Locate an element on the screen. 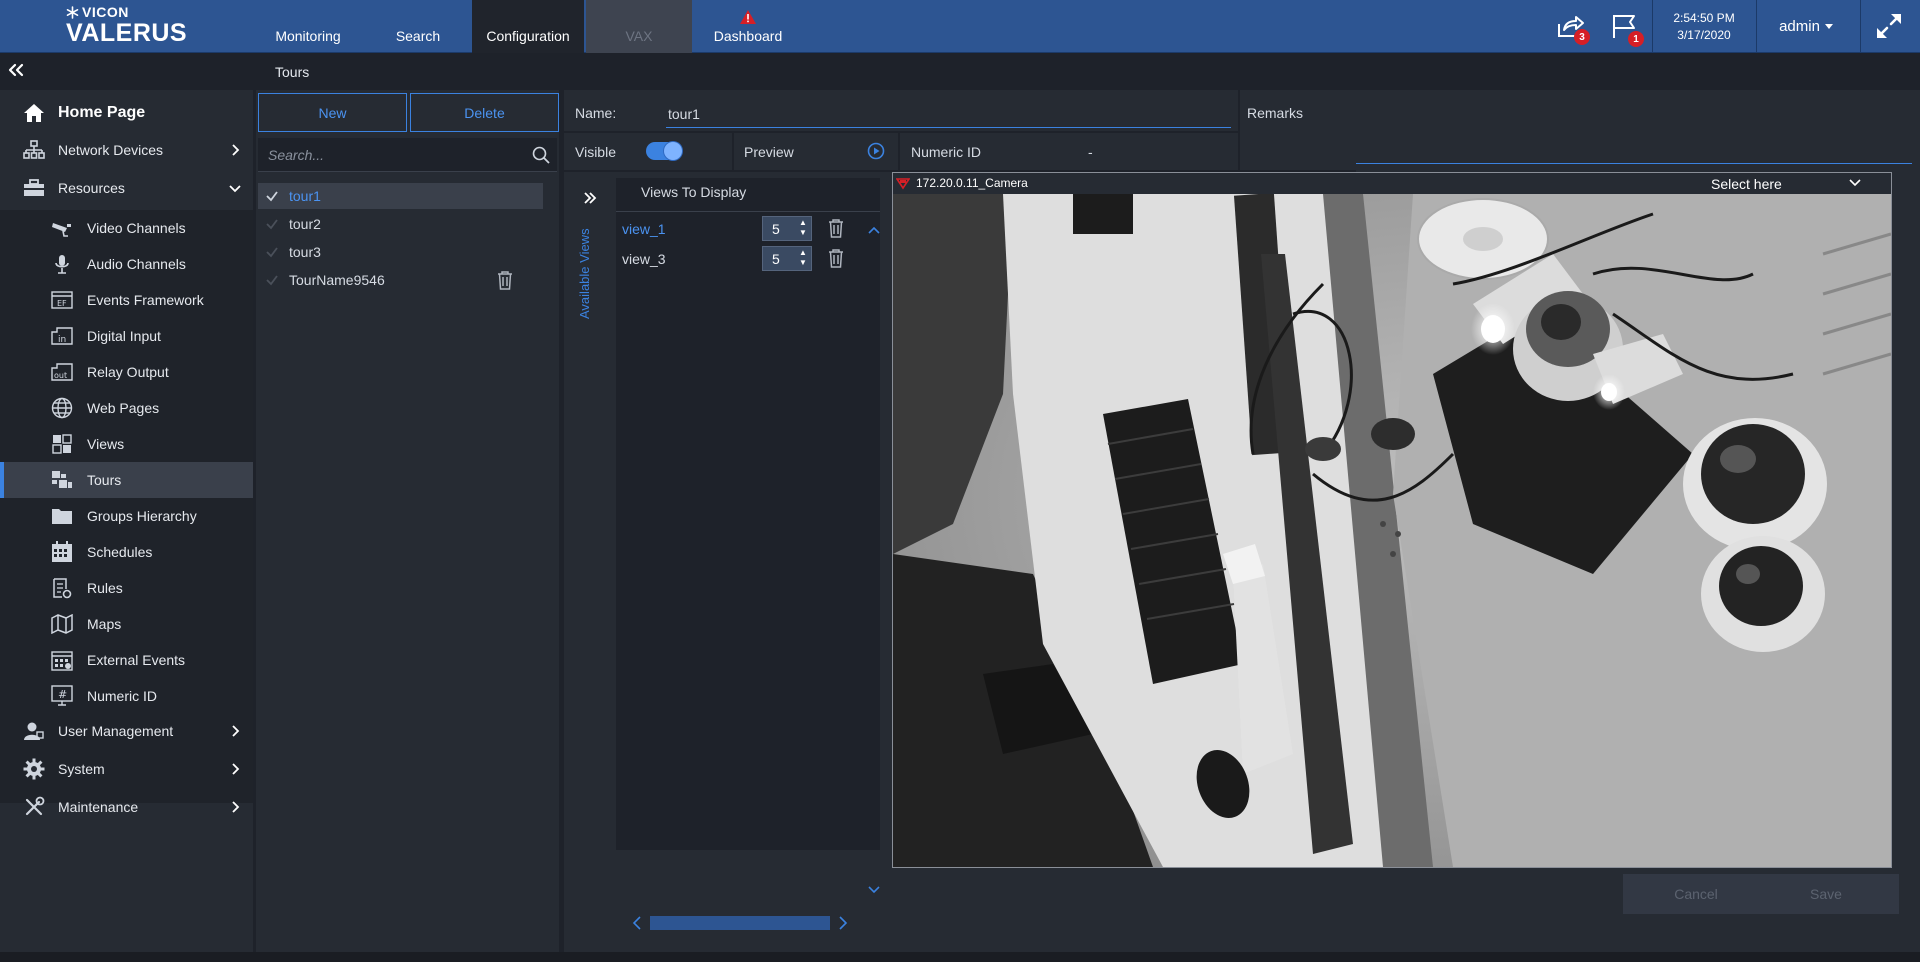 Image resolution: width=1920 pixels, height=962 pixels. sidebar-item-groups-hierarchy: Groups Hierarchy is located at coordinates (126, 516).